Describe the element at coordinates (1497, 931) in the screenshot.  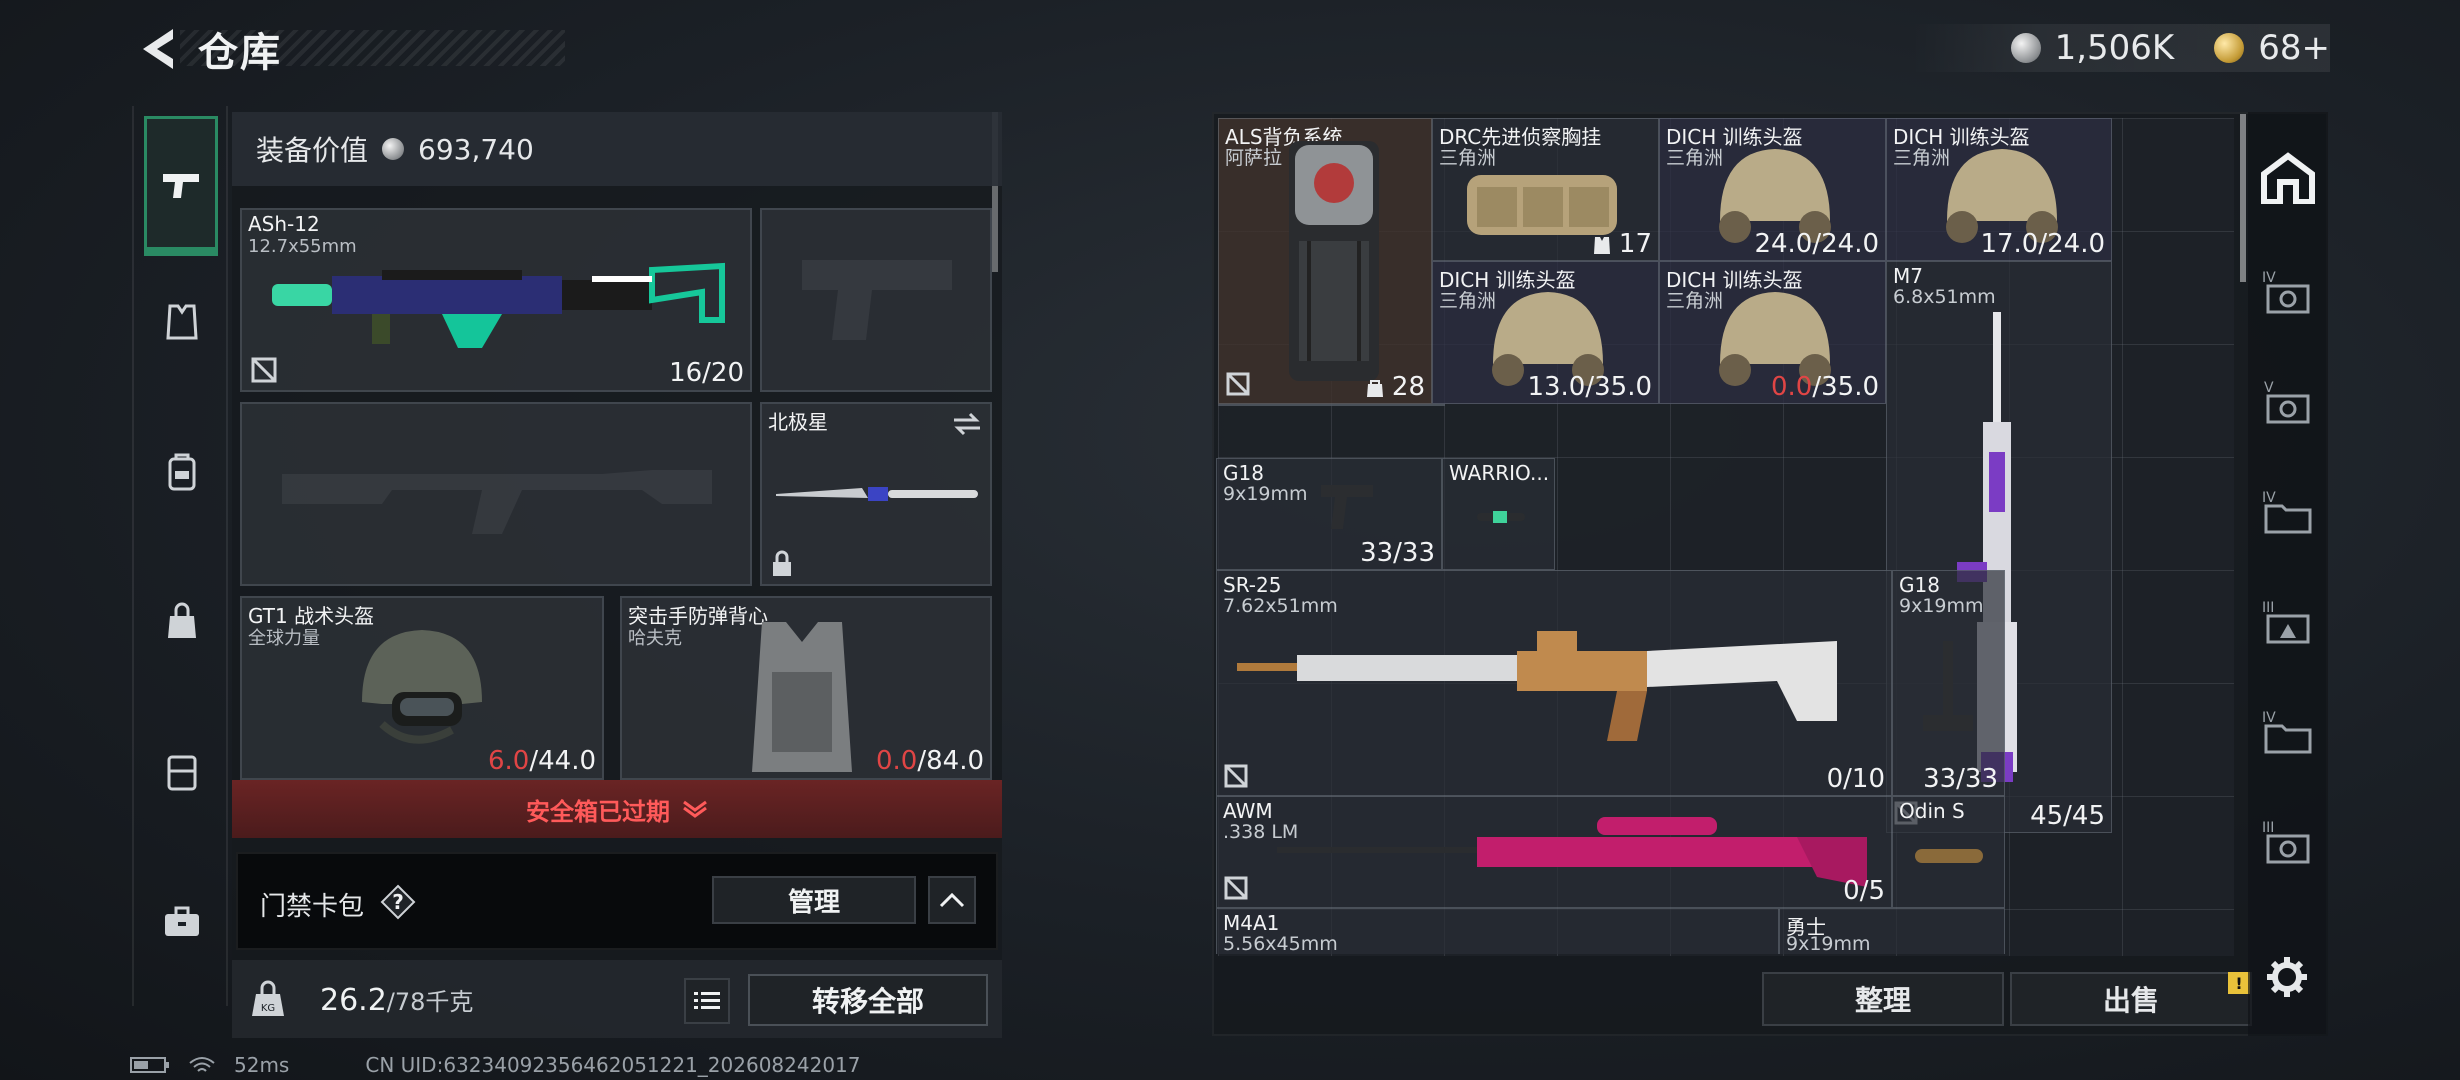
I see `stash-item-m4a1: M4A1 5.56x45mm` at that location.